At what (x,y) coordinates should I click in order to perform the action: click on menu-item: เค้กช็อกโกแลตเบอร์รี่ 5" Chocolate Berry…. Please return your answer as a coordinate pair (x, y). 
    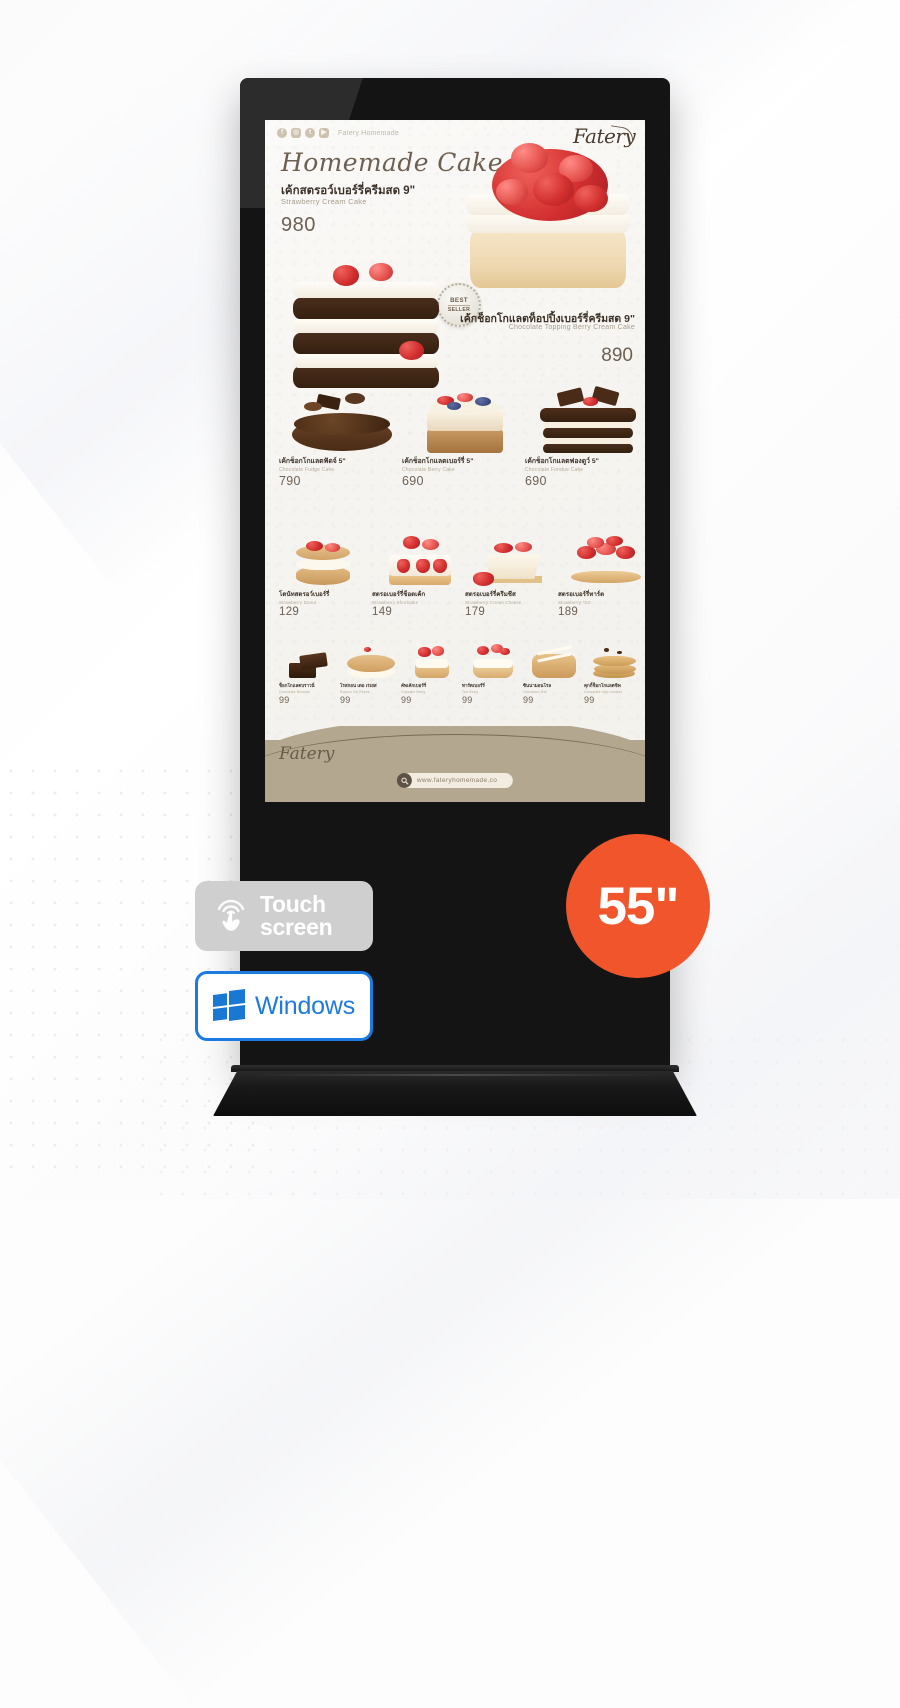
    Looking at the image, I should click on (465, 435).